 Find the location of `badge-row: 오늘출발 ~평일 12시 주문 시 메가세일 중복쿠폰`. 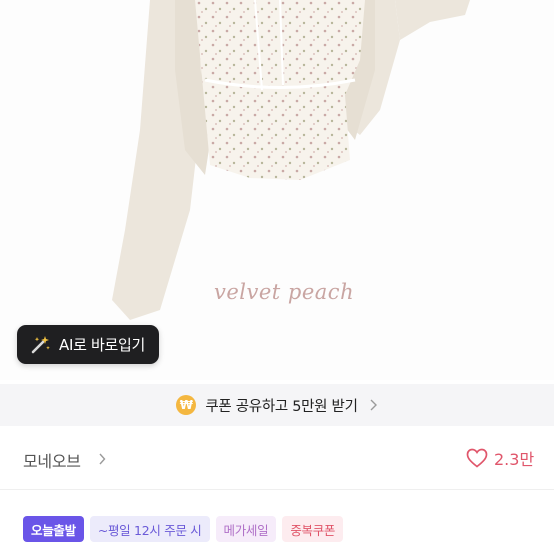

badge-row: 오늘출발 ~평일 12시 주문 시 메가세일 중복쿠폰 is located at coordinates (183, 529).